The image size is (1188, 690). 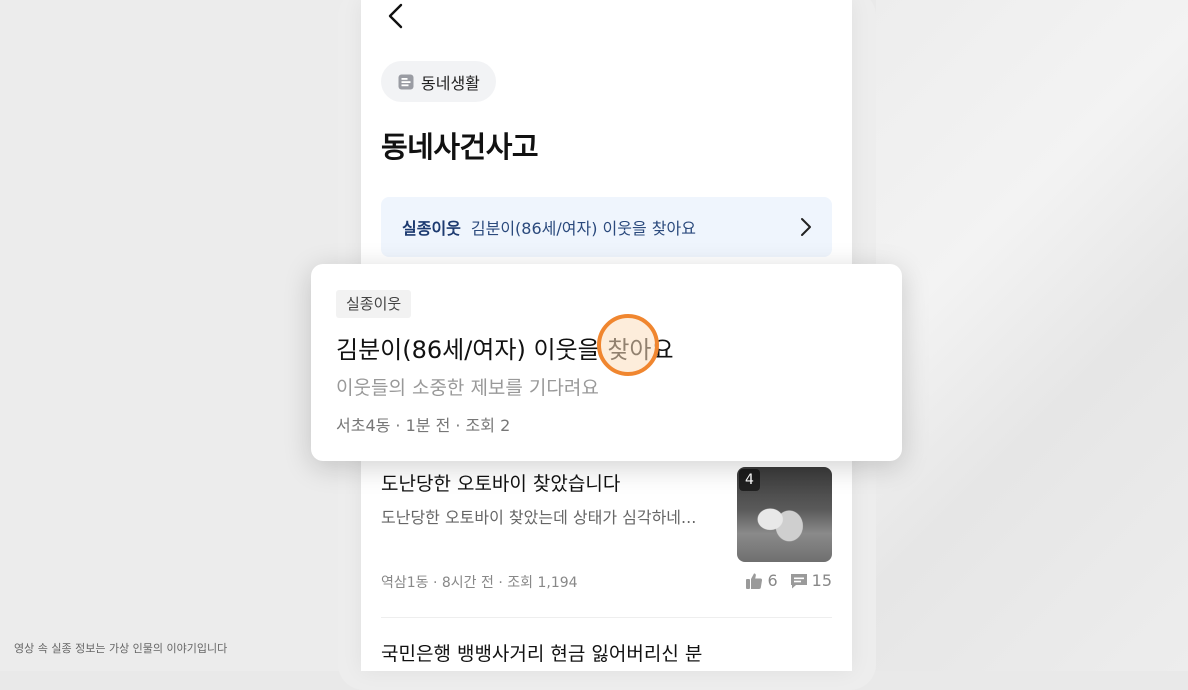 I want to click on page-title: 동네사건사고, so click(x=460, y=147).